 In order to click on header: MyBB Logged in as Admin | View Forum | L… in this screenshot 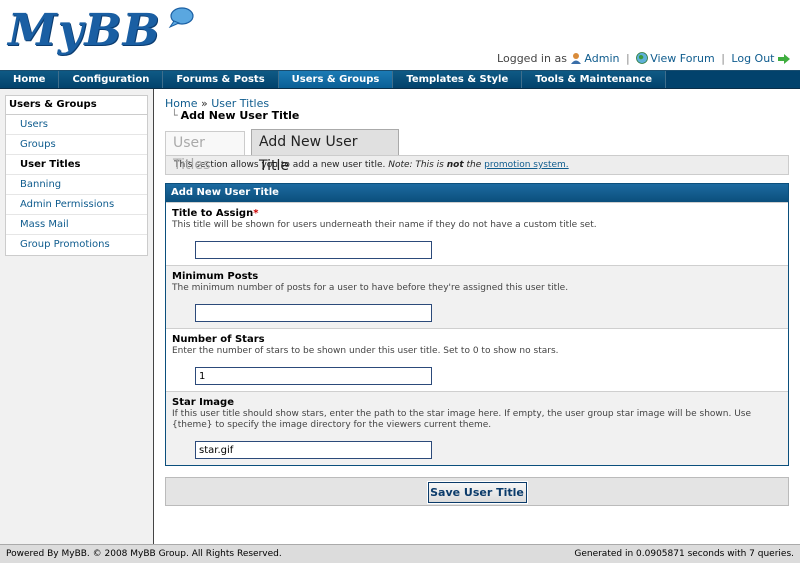, I will do `click(400, 35)`.